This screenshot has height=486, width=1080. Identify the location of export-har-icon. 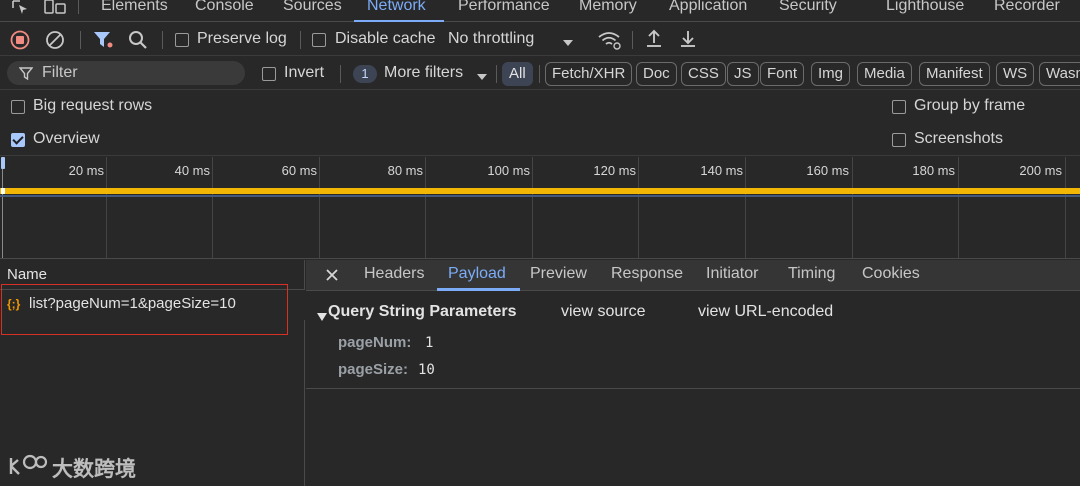
(688, 41).